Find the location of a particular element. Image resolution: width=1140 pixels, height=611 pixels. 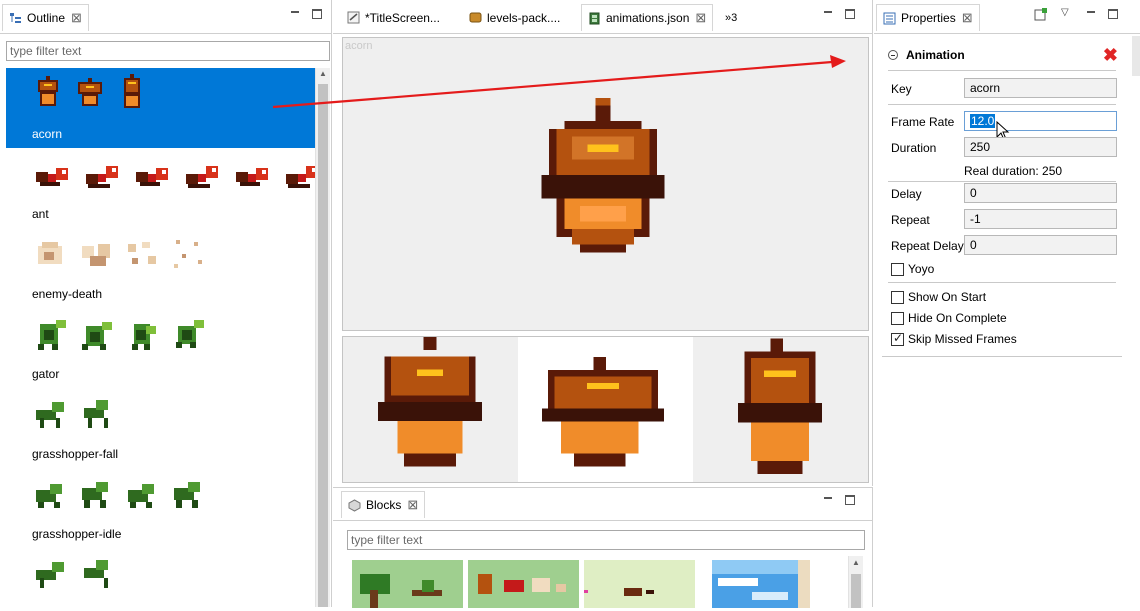

list-item: grasshopper-fall is located at coordinates (160, 428).